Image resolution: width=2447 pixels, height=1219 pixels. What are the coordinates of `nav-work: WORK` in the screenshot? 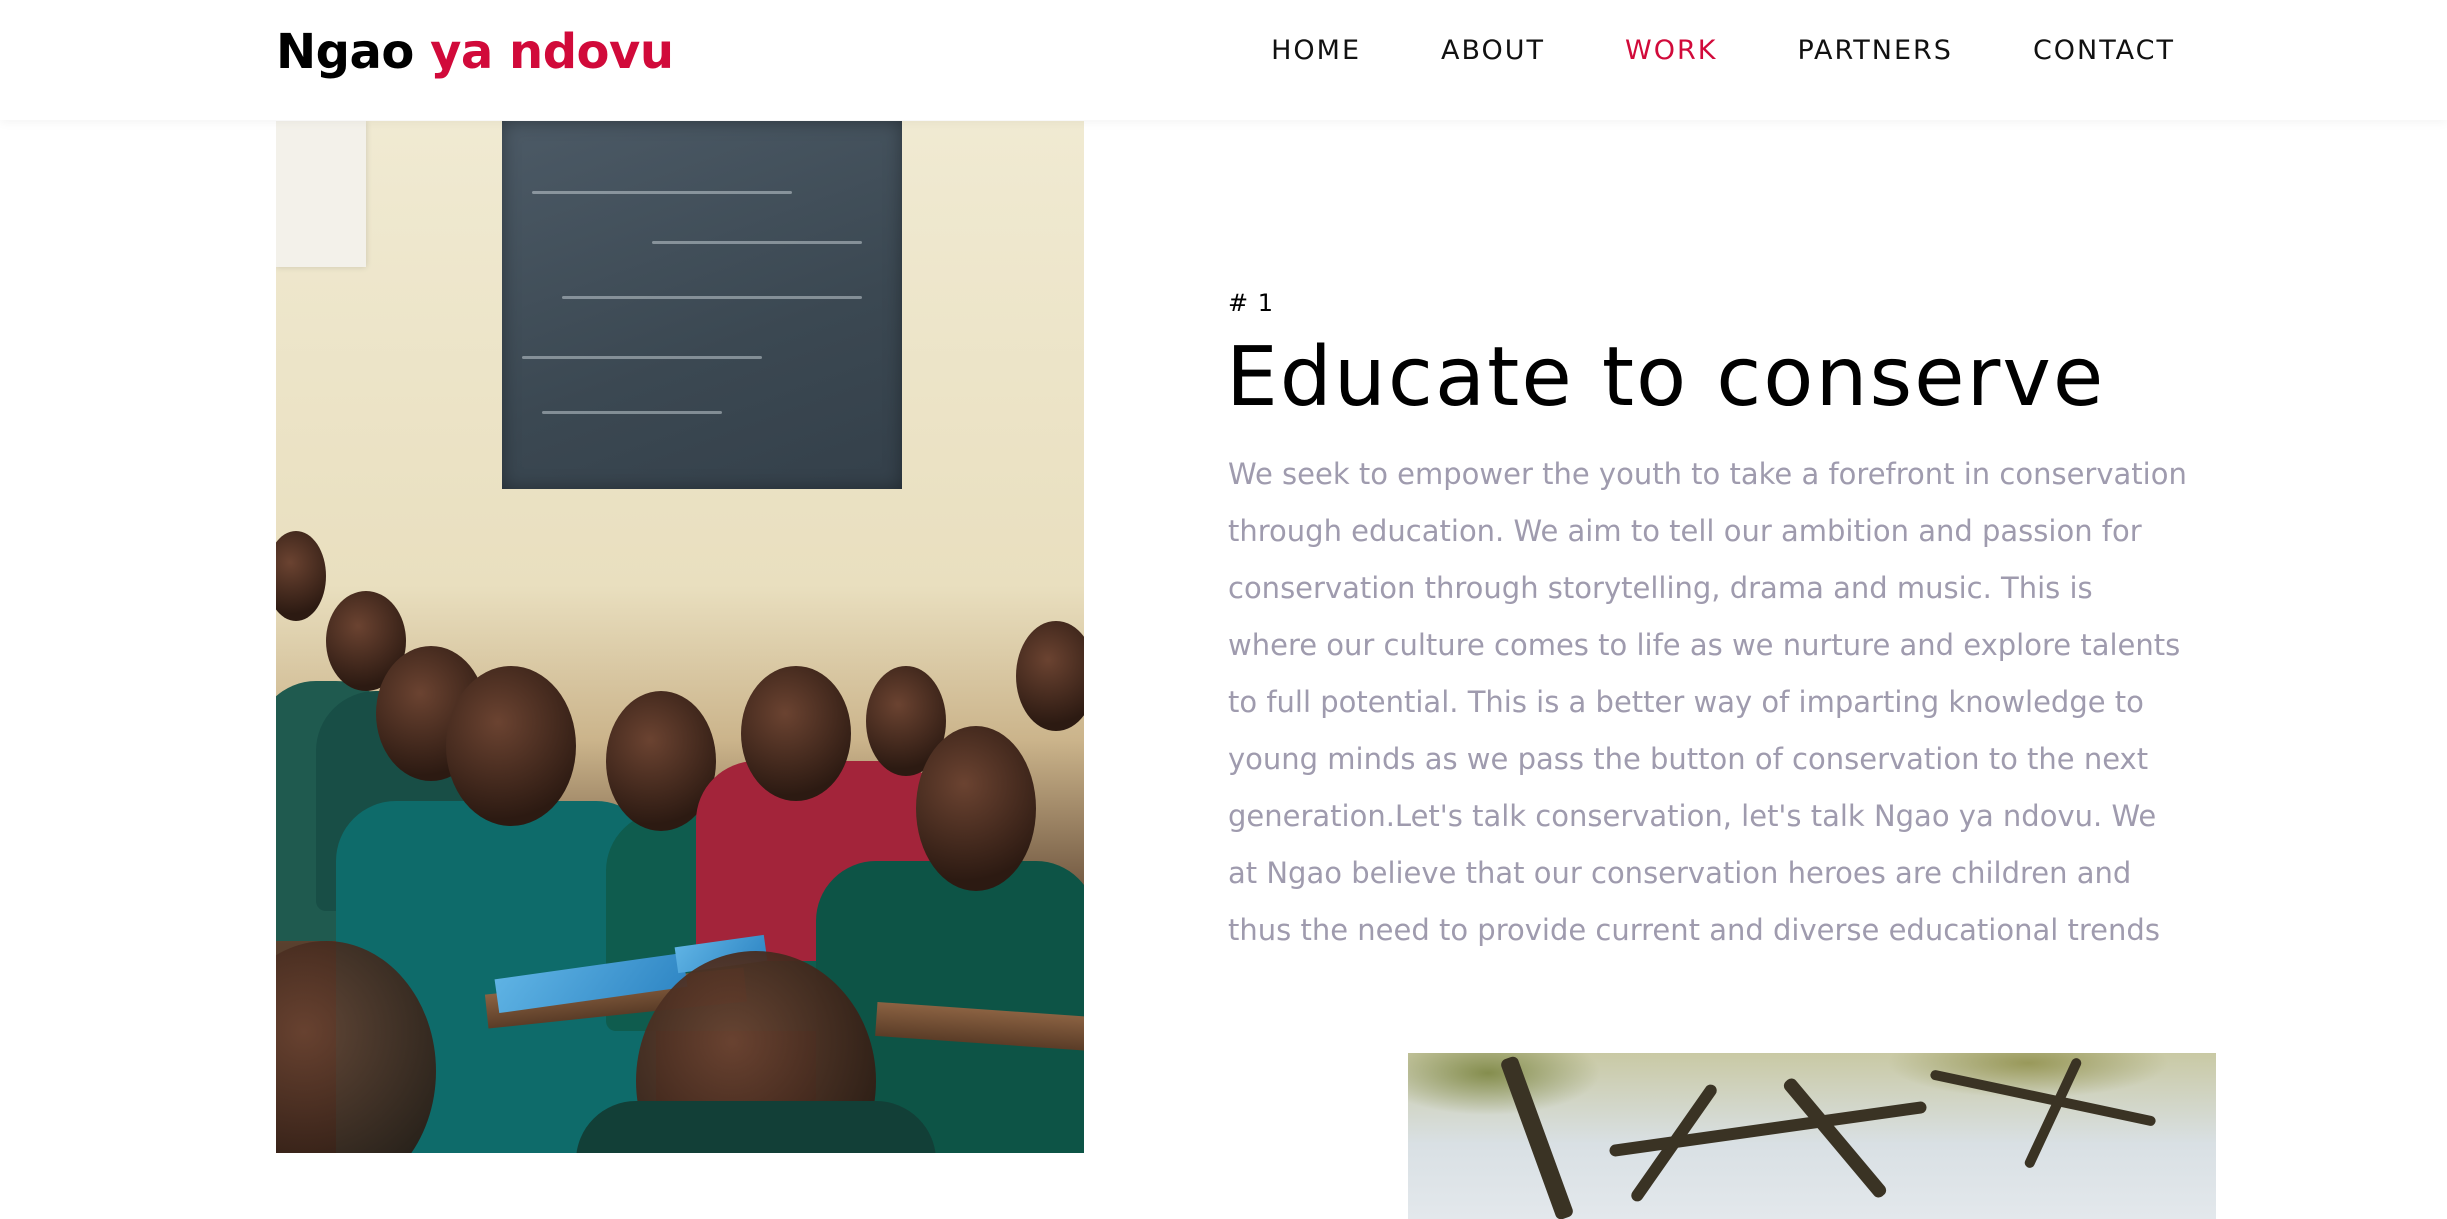 It's located at (1671, 51).